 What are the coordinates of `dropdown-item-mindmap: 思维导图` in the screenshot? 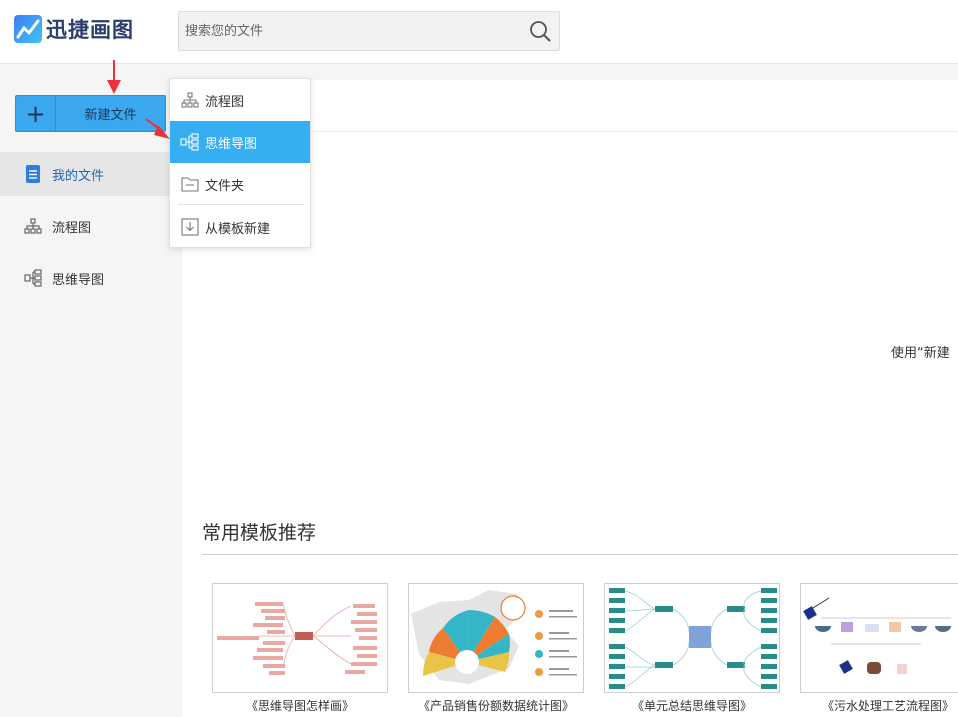 It's located at (240, 142).